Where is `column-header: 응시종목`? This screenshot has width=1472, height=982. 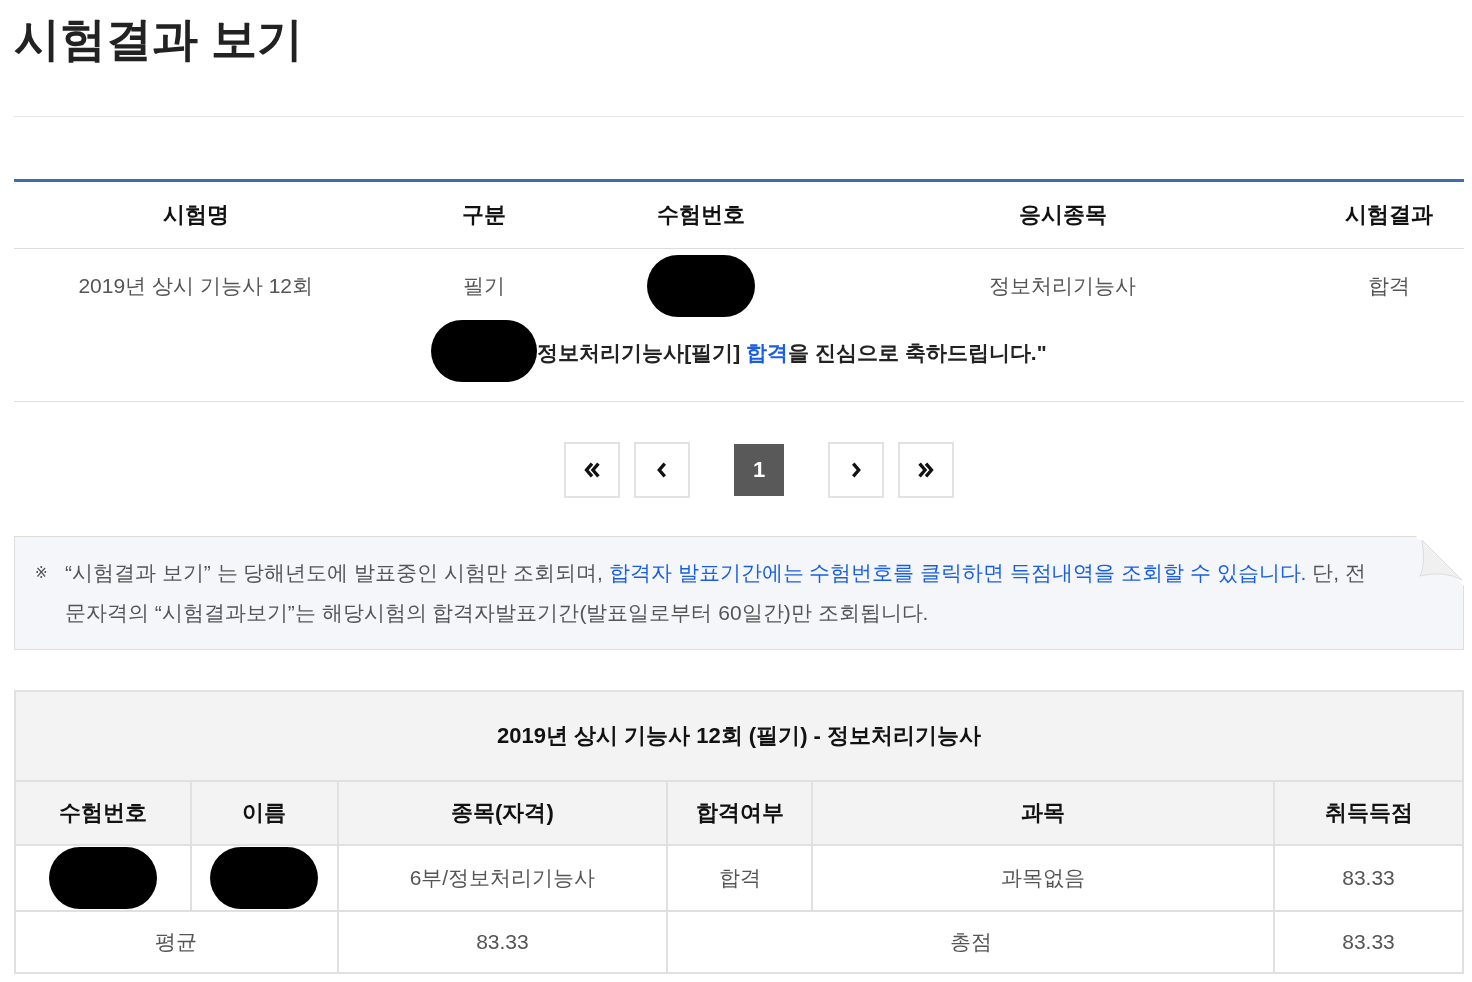 column-header: 응시종목 is located at coordinates (1062, 214).